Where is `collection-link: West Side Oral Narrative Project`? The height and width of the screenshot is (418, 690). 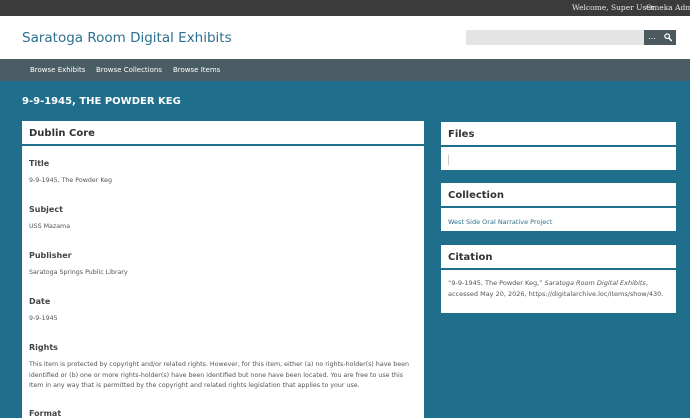 collection-link: West Side Oral Narrative Project is located at coordinates (500, 222).